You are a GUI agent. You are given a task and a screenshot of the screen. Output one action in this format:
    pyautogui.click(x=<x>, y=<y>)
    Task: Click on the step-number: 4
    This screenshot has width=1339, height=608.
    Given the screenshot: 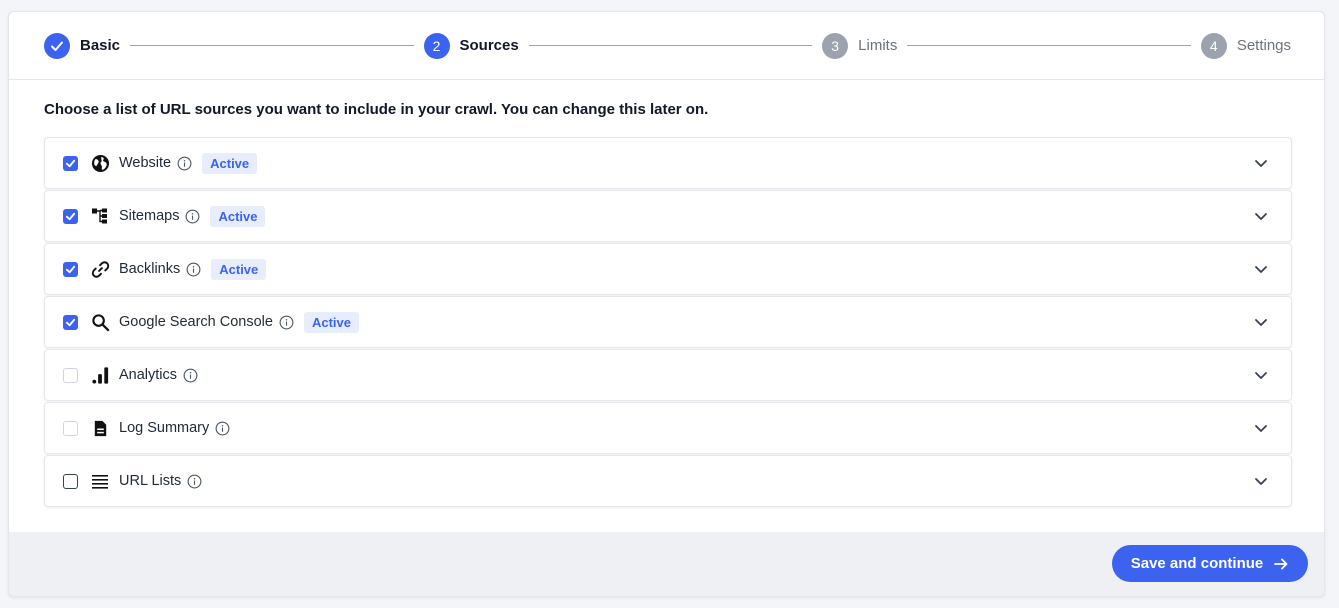 What is the action you would take?
    pyautogui.click(x=1213, y=45)
    